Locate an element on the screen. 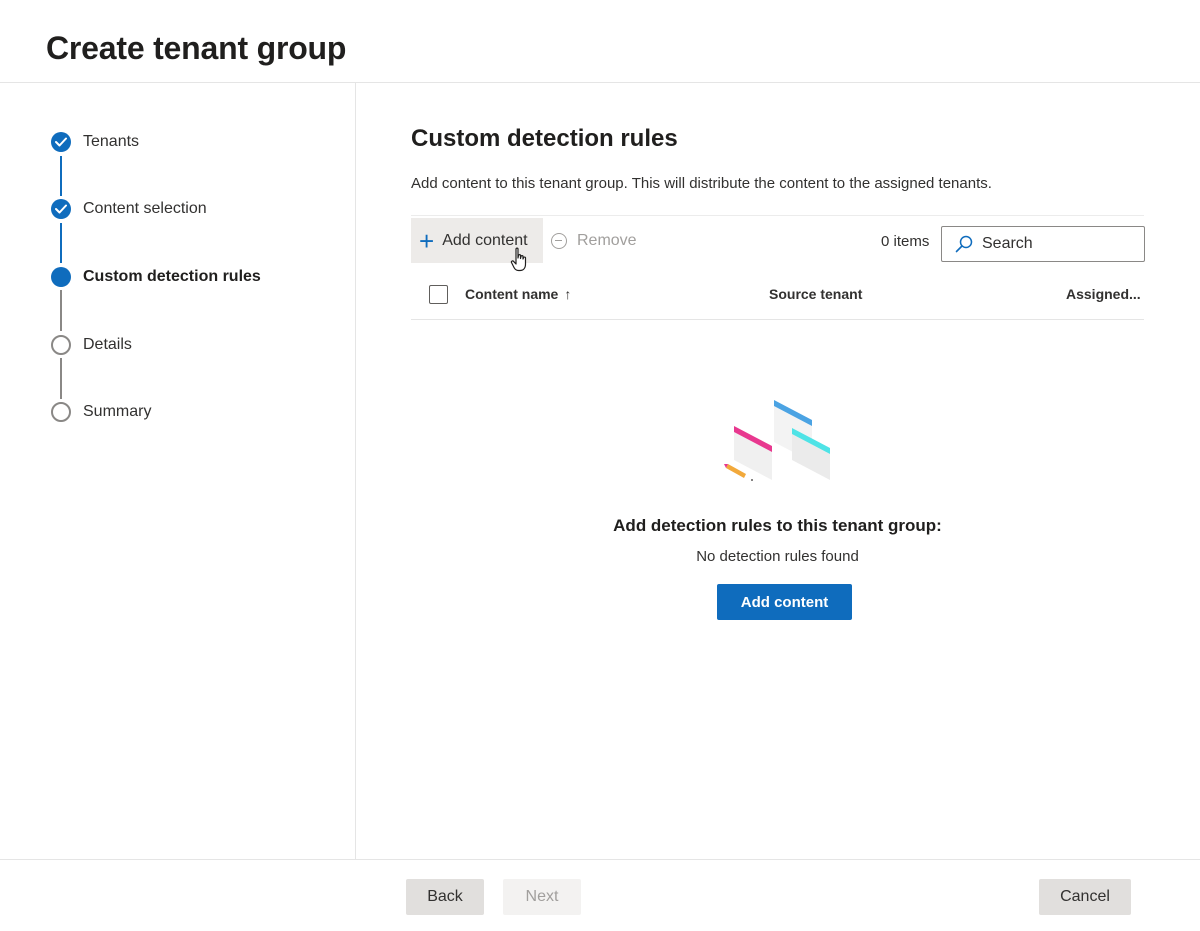  step-details: Details is located at coordinates (201, 345).